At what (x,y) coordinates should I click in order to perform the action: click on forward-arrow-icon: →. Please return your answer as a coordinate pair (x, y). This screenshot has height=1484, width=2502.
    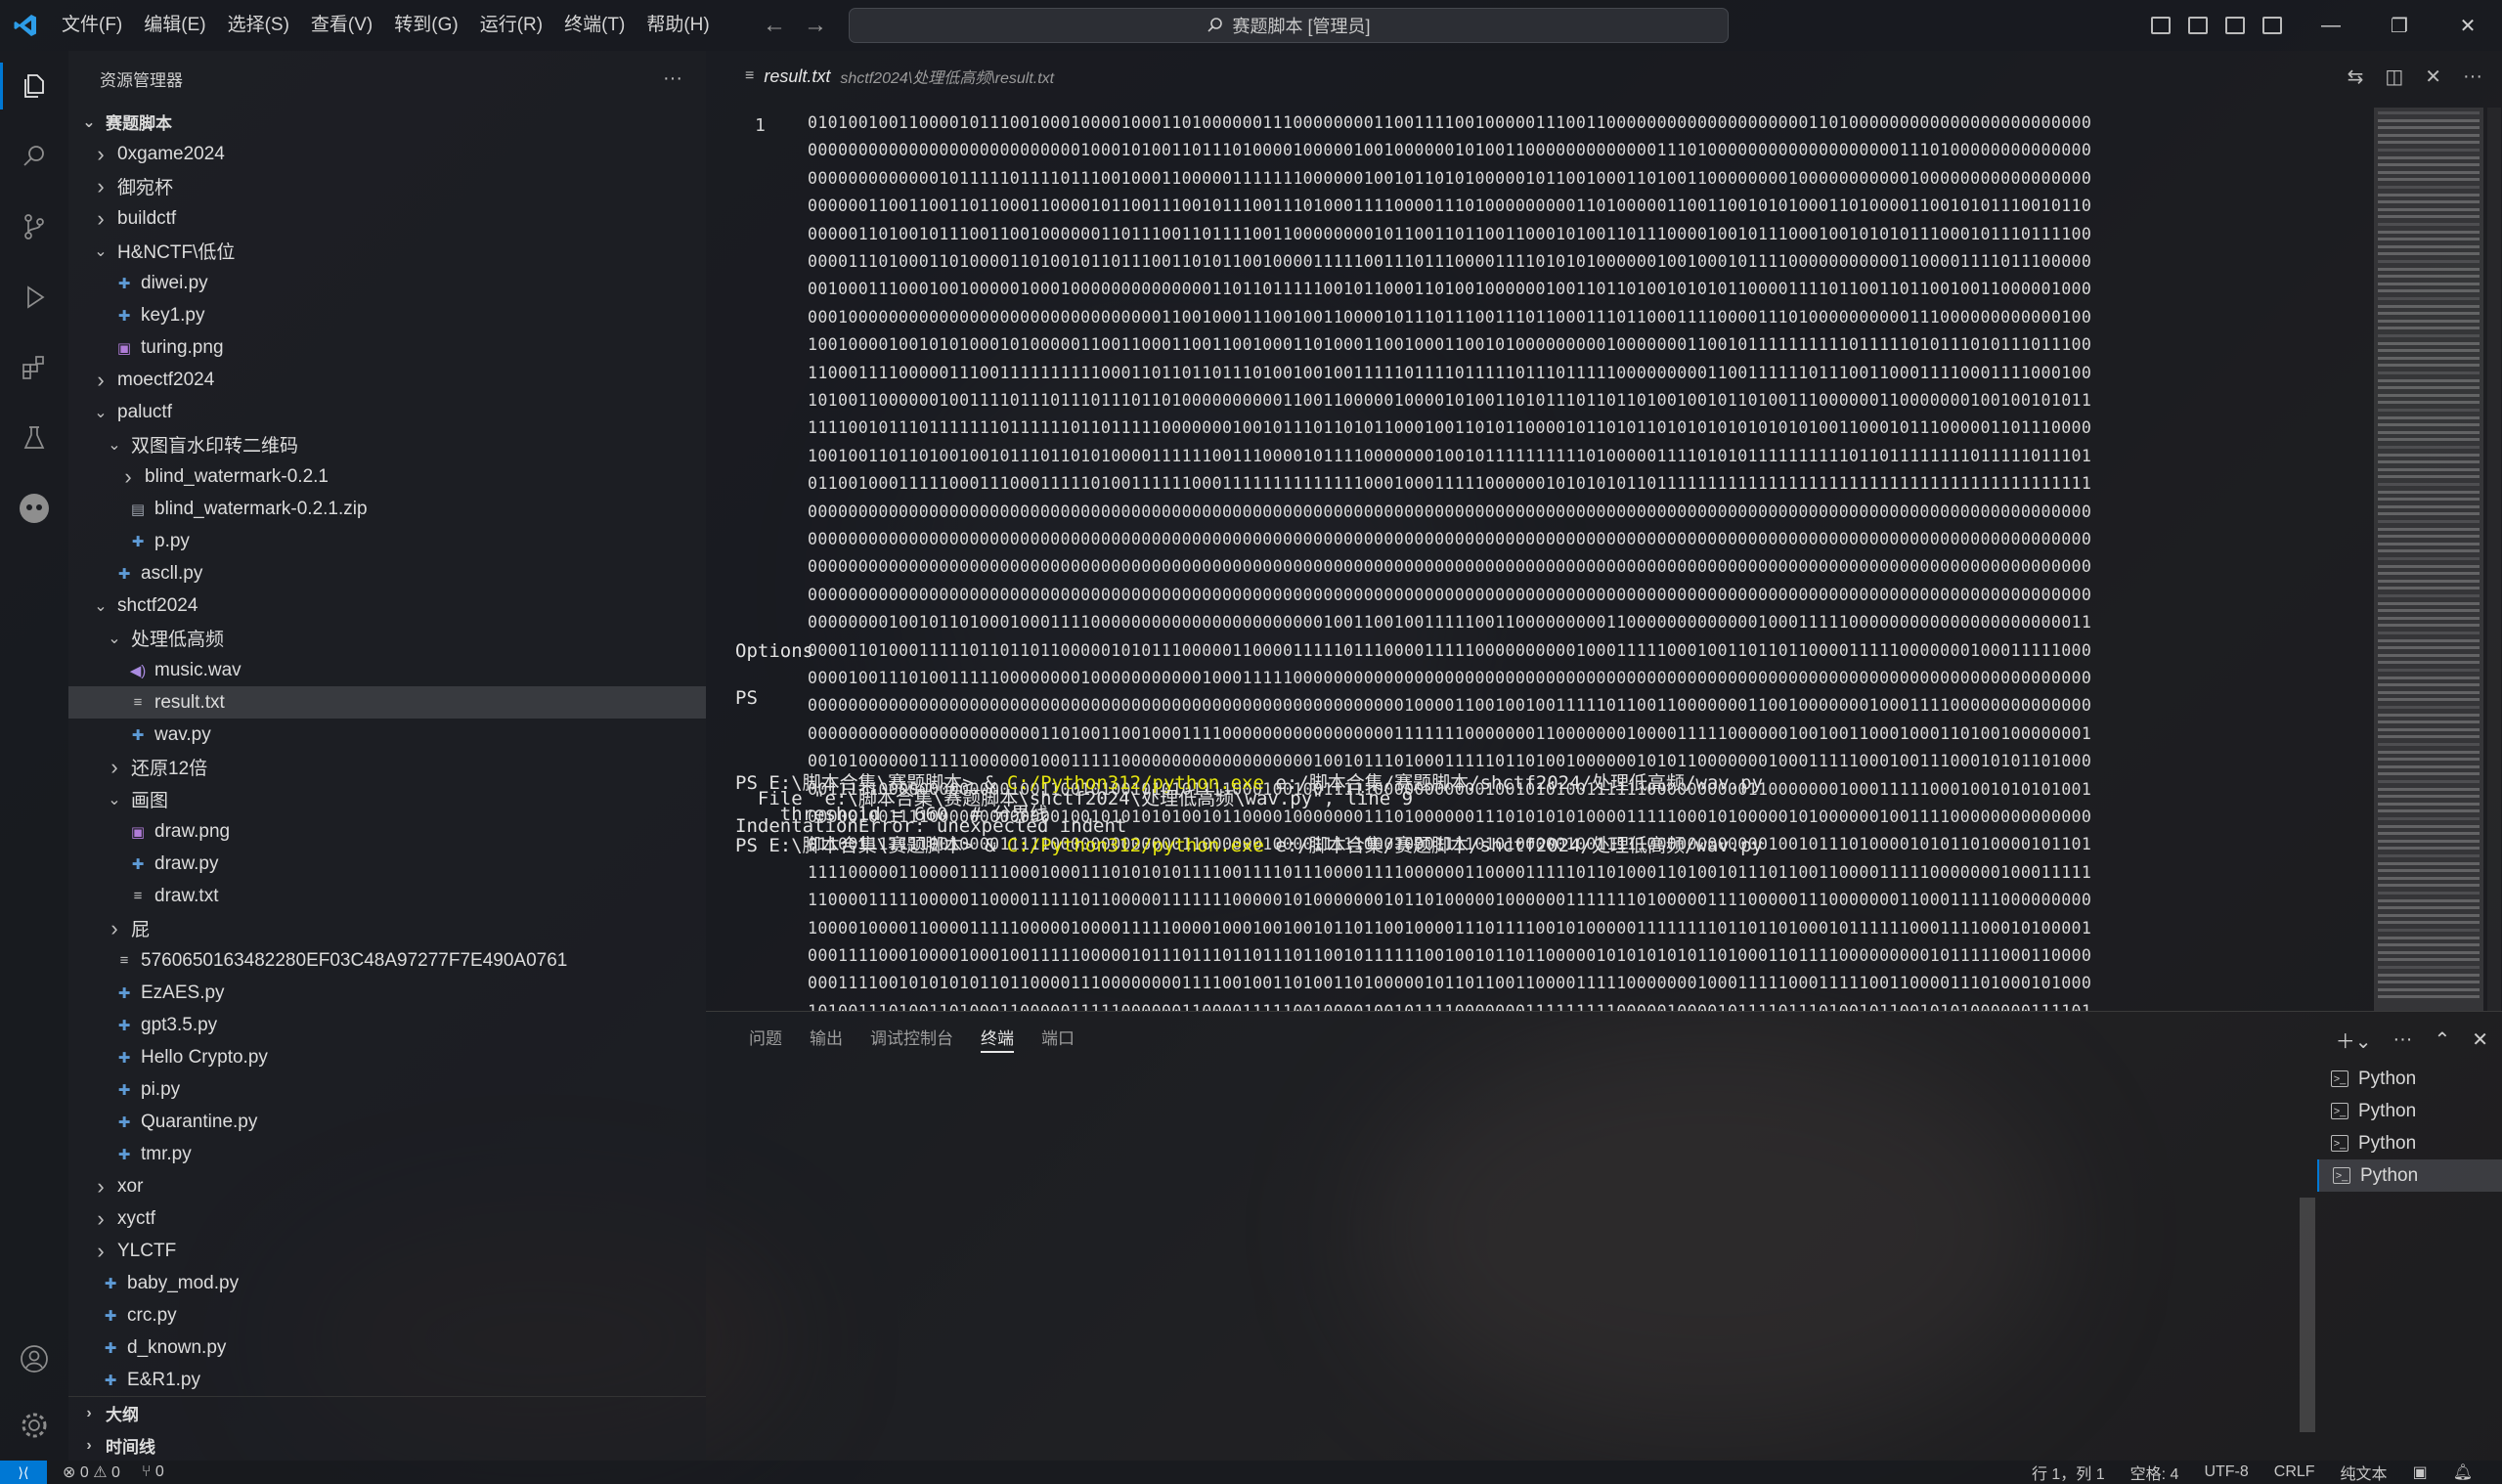
    Looking at the image, I should click on (816, 25).